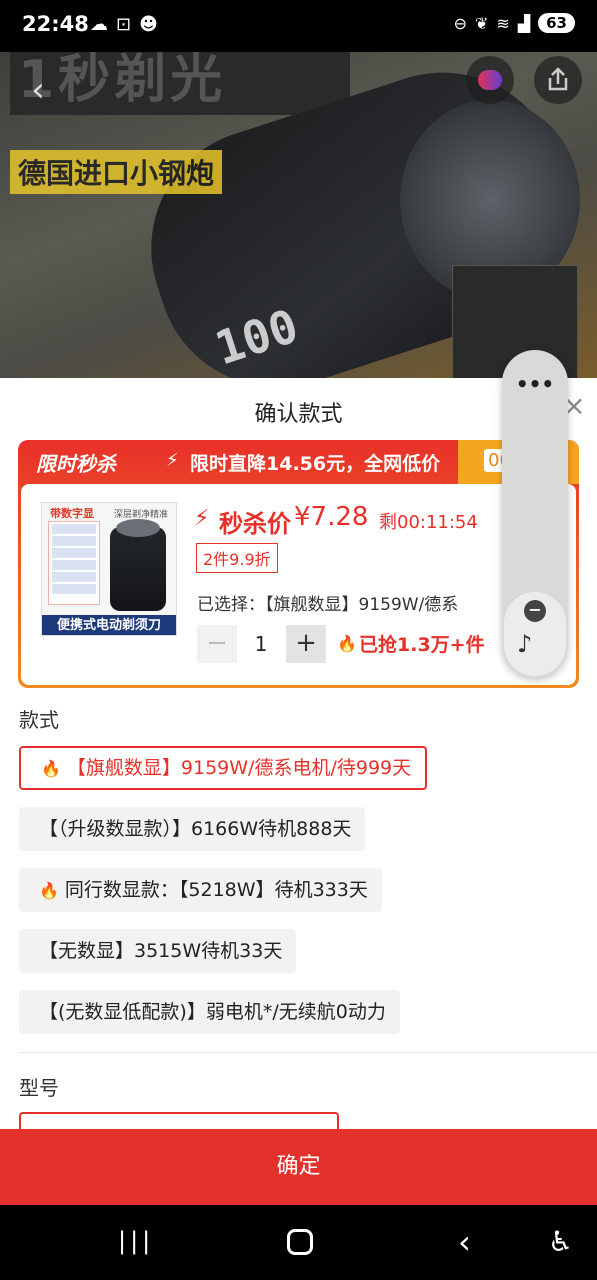  I want to click on style-option-no-display: 【无数显】3515W待机33天, so click(158, 951).